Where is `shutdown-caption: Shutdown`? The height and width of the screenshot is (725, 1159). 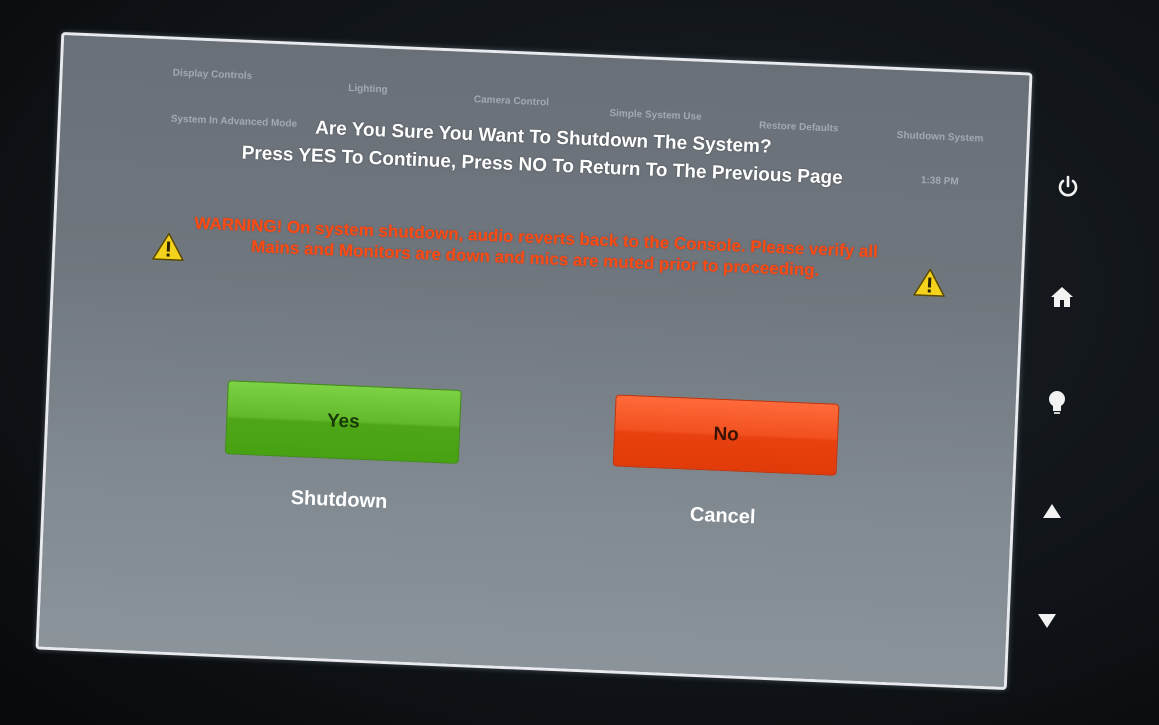
shutdown-caption: Shutdown is located at coordinates (339, 499).